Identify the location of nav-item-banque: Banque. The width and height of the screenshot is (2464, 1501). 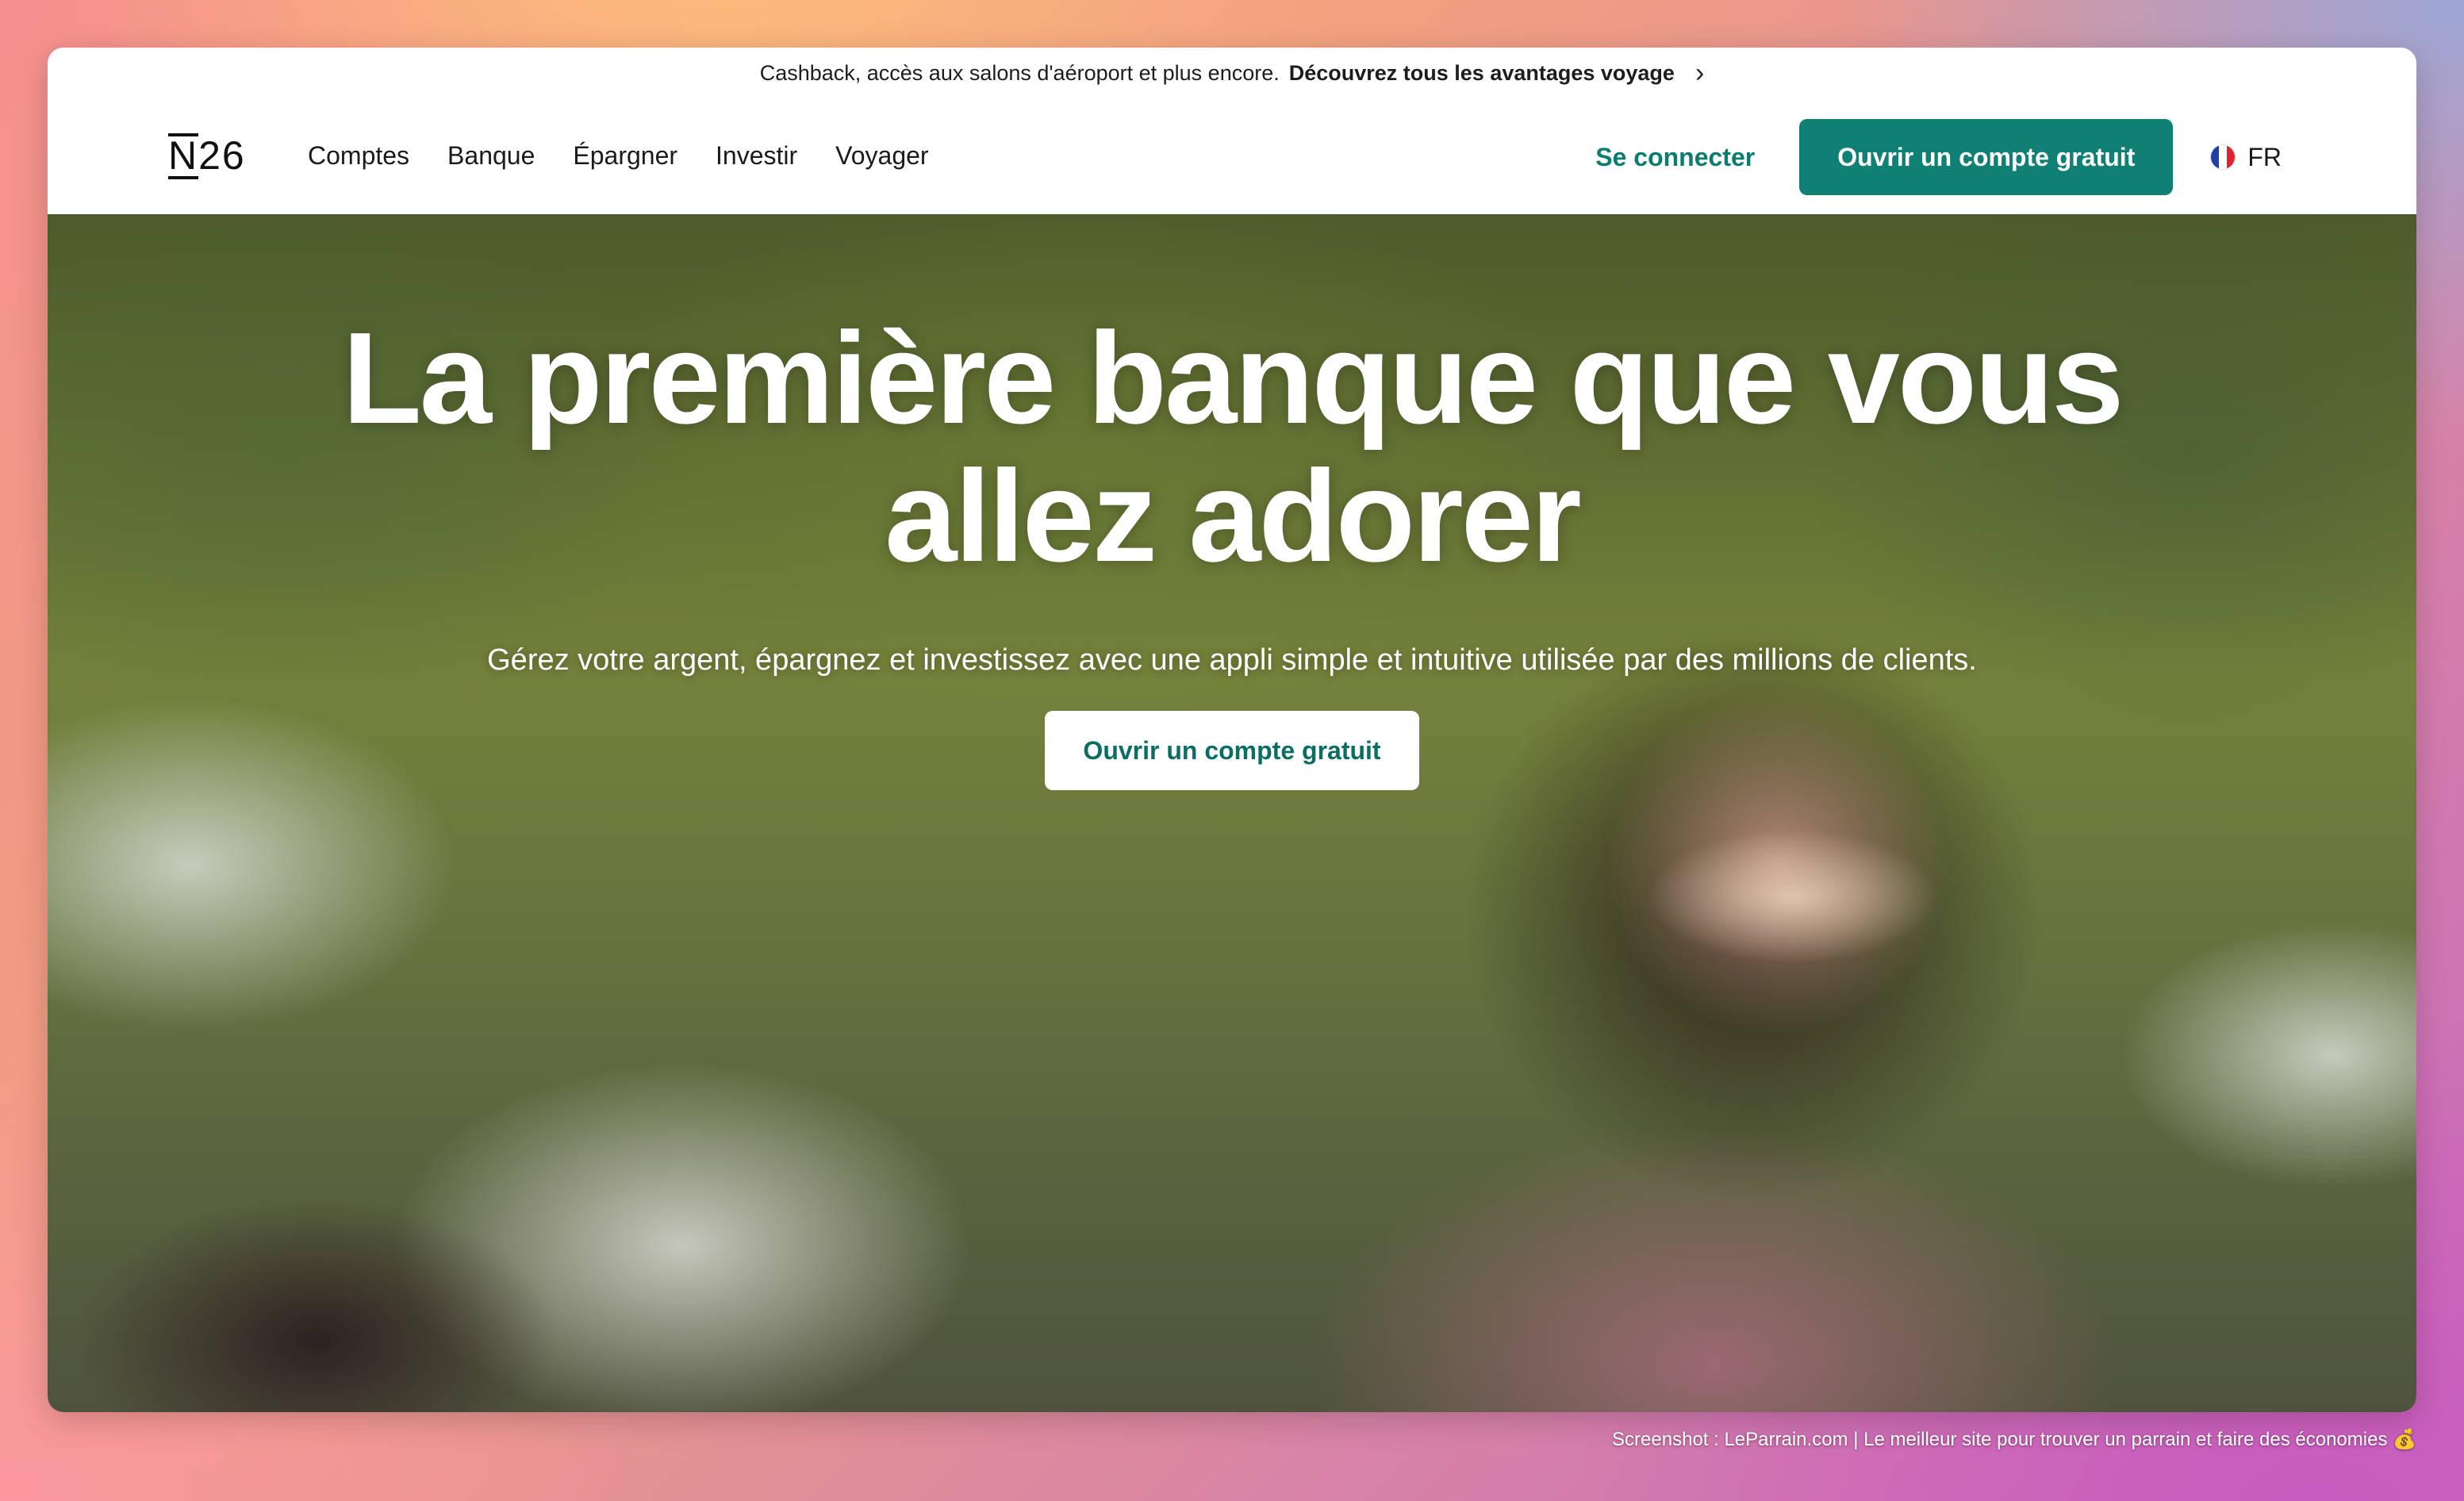
(491, 156).